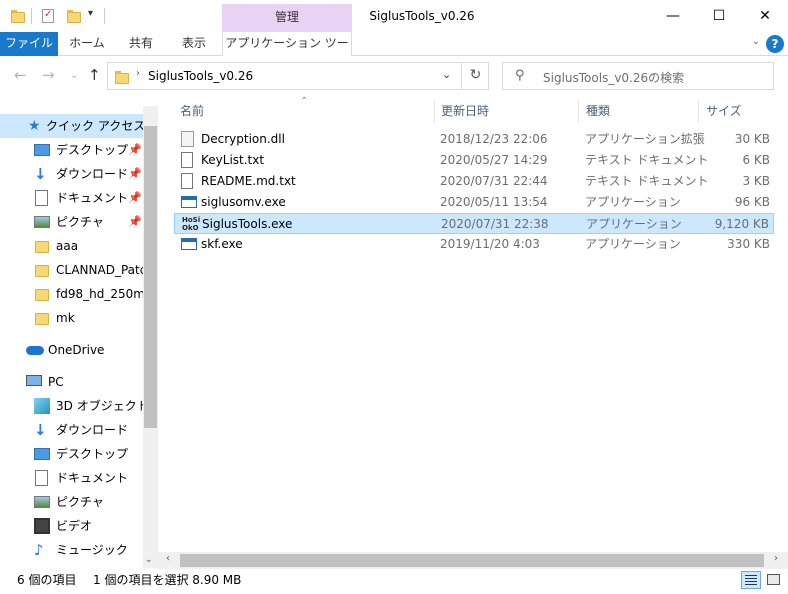  Describe the element at coordinates (748, 244) in the screenshot. I see `file-size: 330 KB` at that location.